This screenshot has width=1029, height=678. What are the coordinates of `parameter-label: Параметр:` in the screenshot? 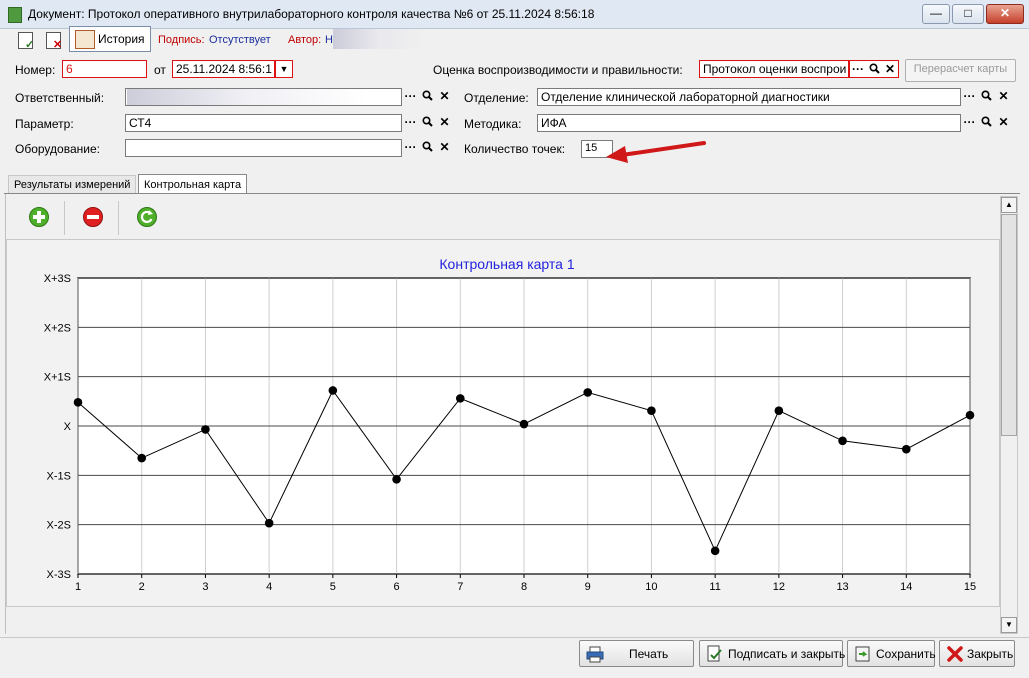 It's located at (44, 124).